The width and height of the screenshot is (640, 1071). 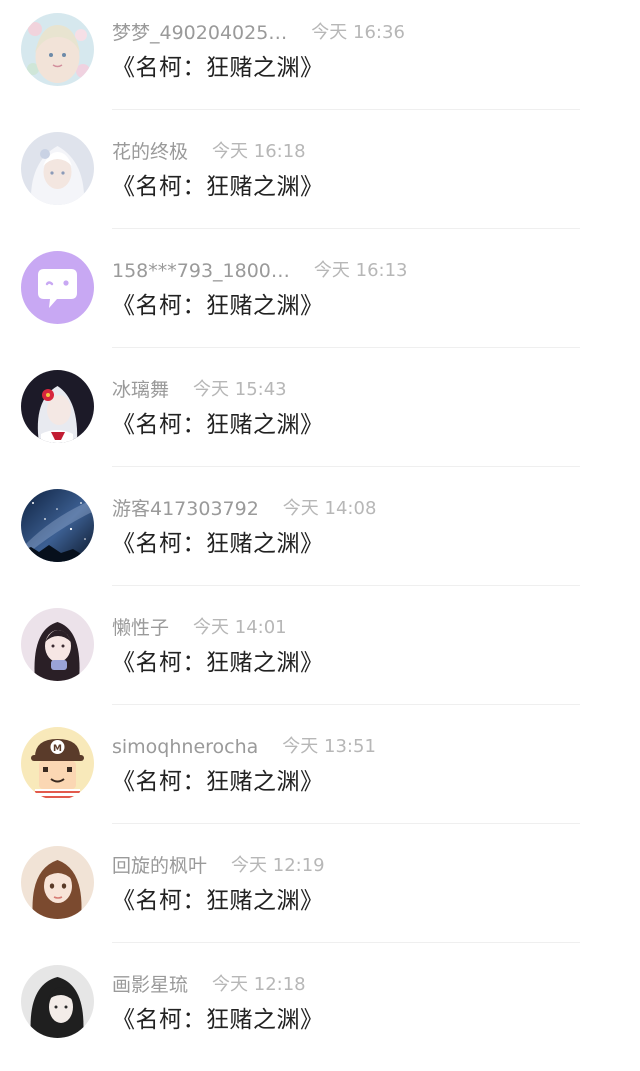 I want to click on anime-girl-flowers-avatar-icon, so click(x=57, y=49).